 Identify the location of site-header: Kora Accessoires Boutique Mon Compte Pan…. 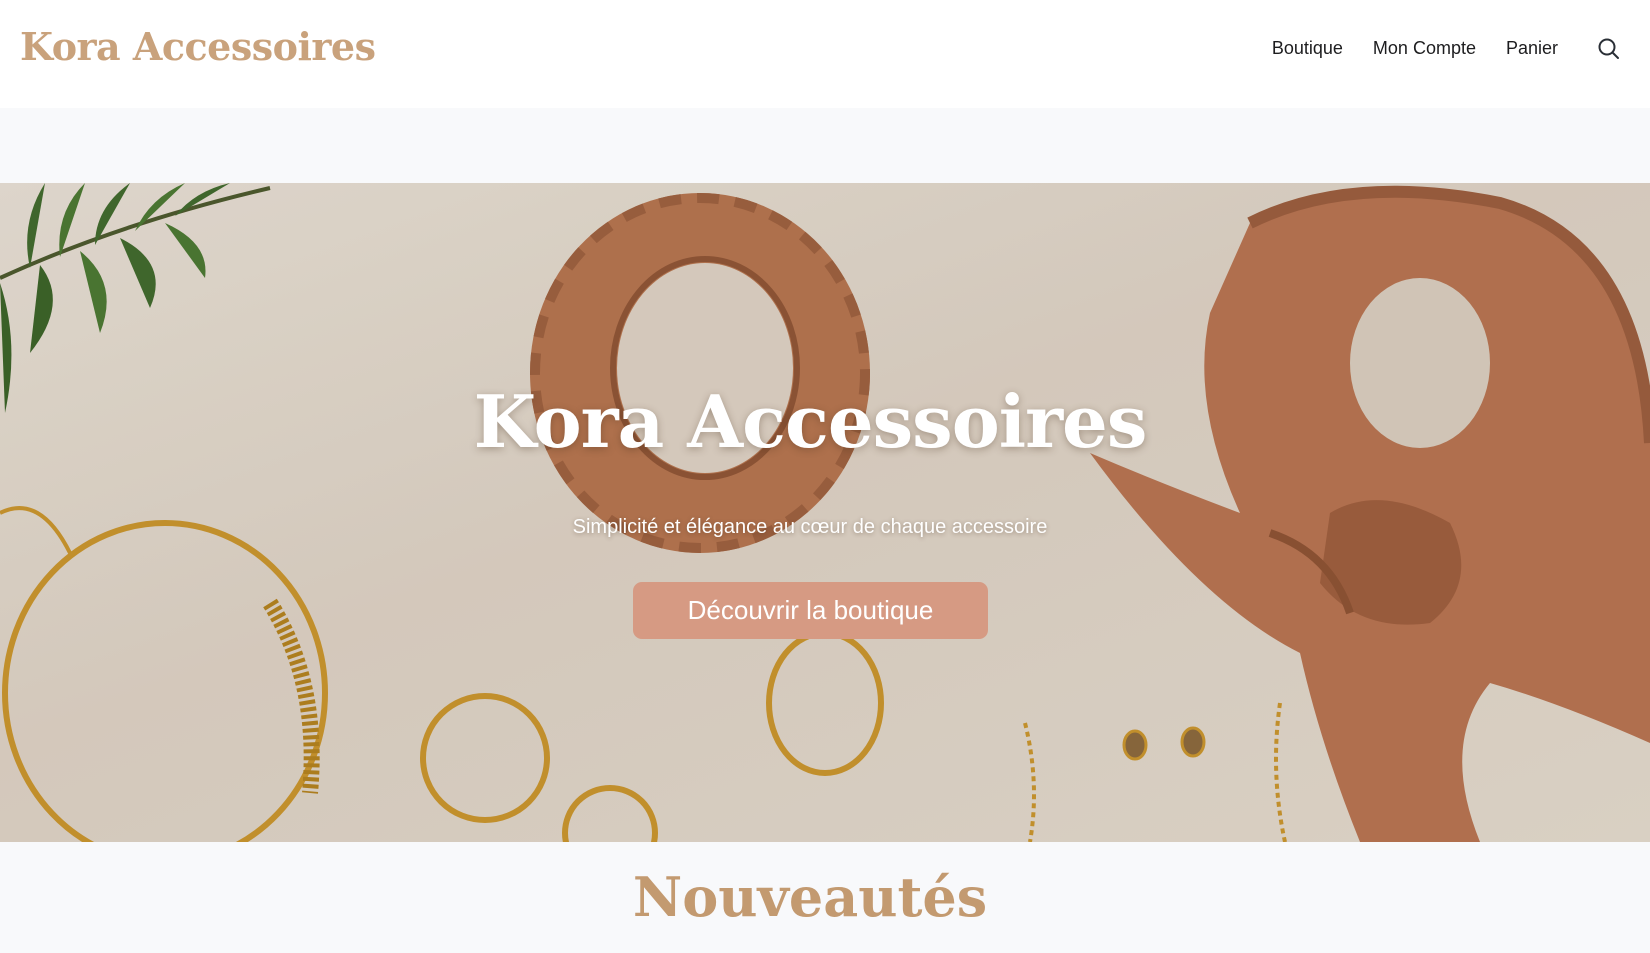
(825, 54).